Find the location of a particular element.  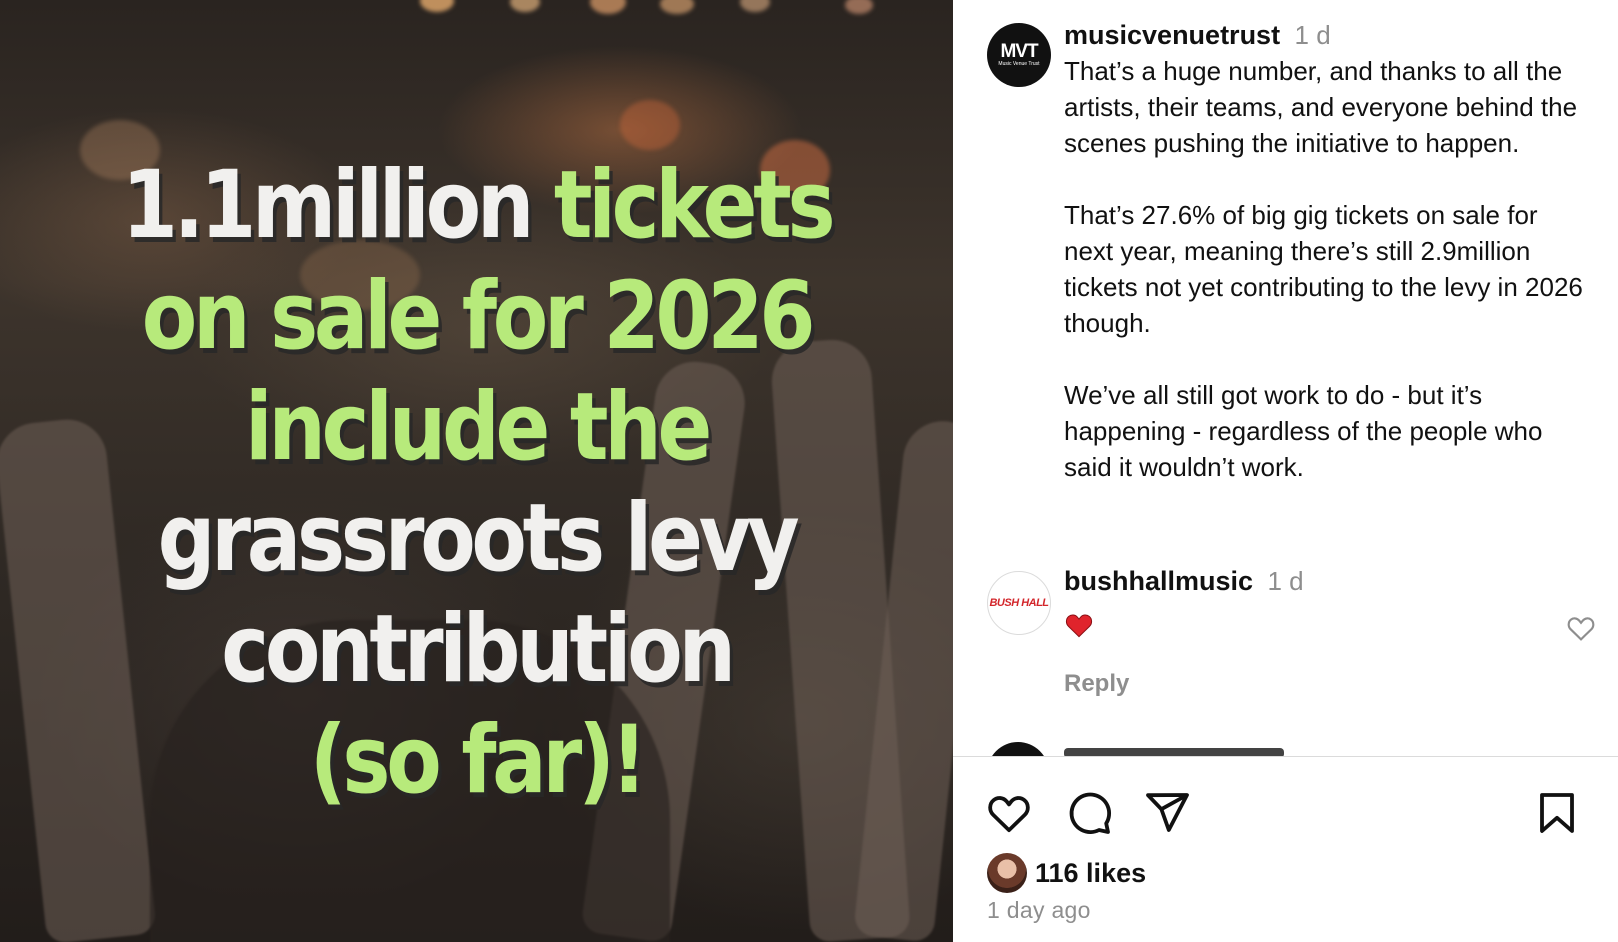

reply-button: Reply is located at coordinates (1096, 684).